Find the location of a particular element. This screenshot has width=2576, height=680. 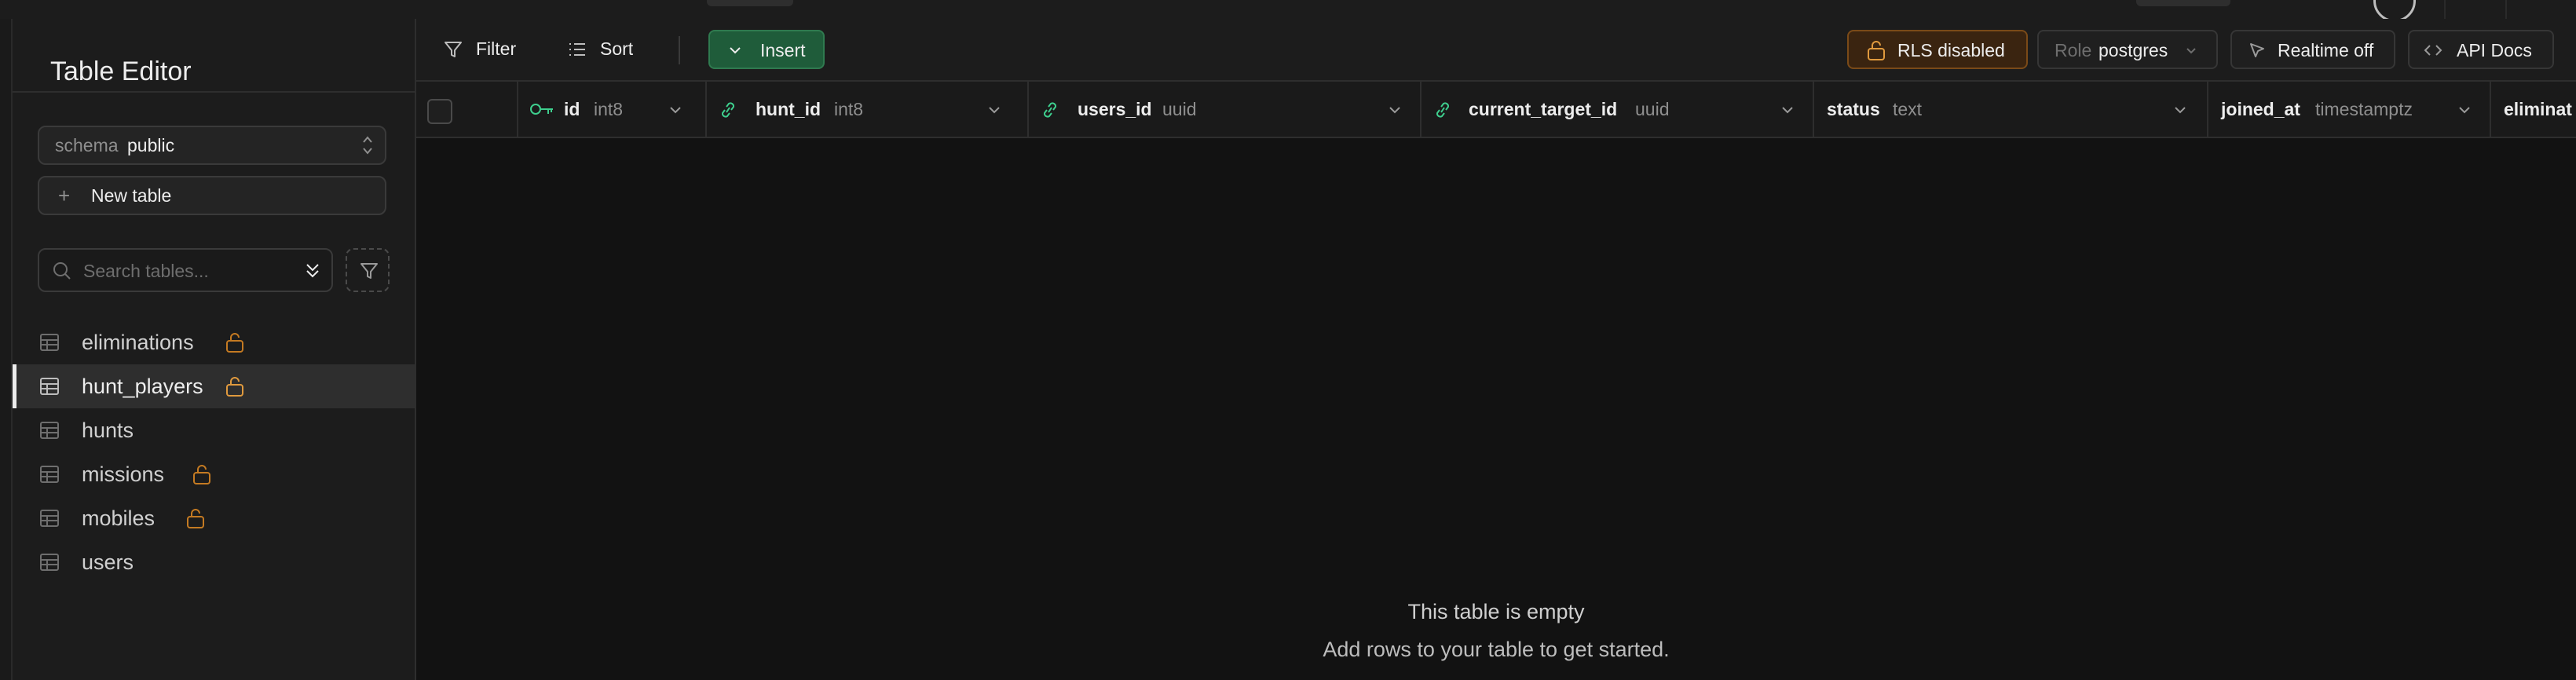

empty-state-subtitle: Add rows to your table to get started. is located at coordinates (1497, 649).